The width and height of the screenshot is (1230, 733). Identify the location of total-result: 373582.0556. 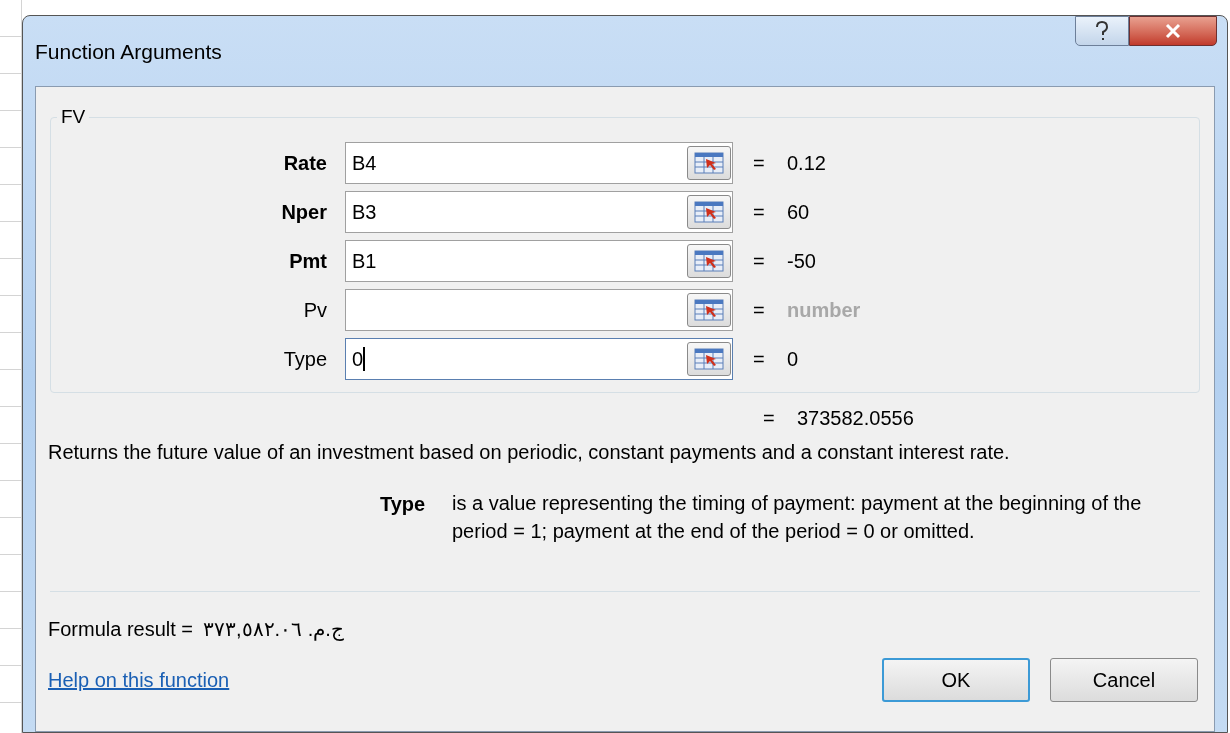
(855, 418).